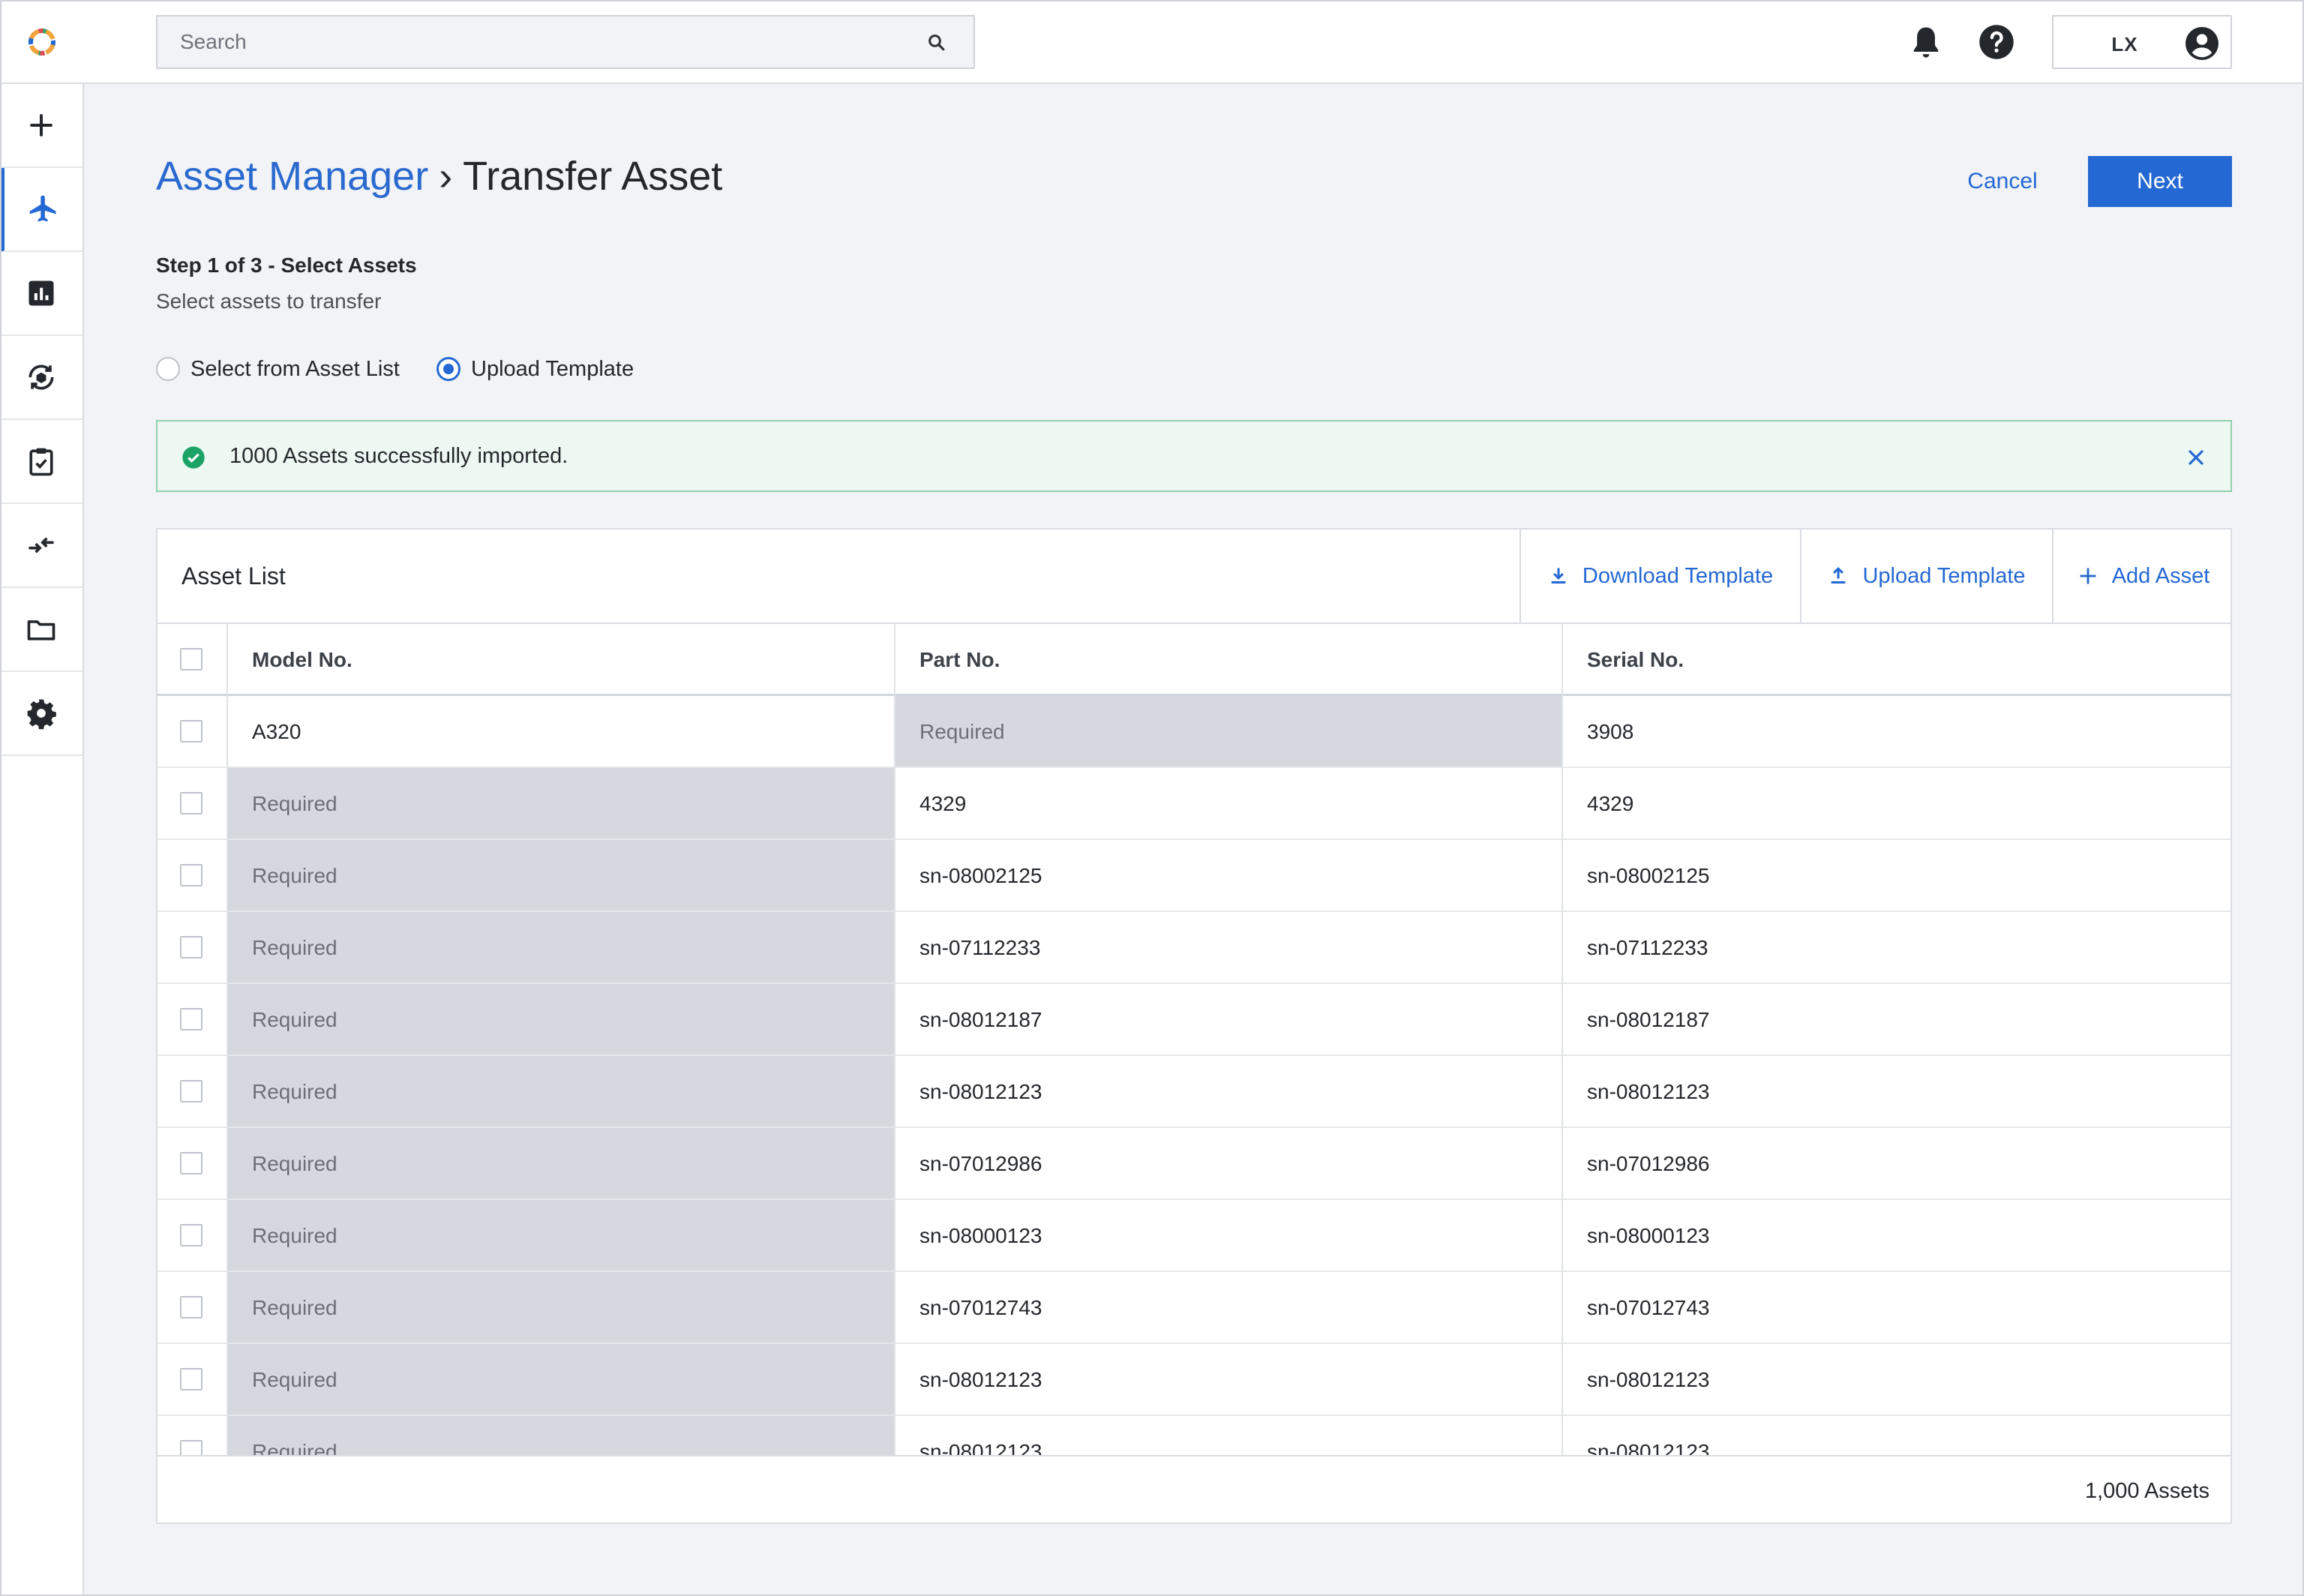 This screenshot has height=1596, width=2304. What do you see at coordinates (41, 378) in the screenshot?
I see `sidebar-item-lifecycle` at bounding box center [41, 378].